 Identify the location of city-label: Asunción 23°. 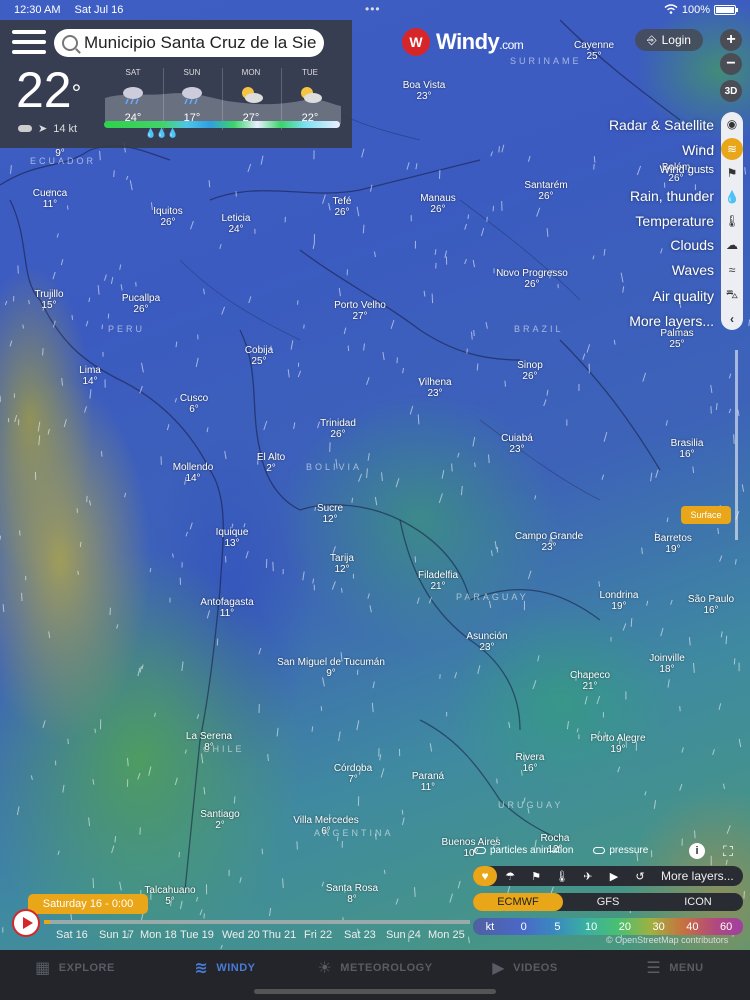
(486, 642).